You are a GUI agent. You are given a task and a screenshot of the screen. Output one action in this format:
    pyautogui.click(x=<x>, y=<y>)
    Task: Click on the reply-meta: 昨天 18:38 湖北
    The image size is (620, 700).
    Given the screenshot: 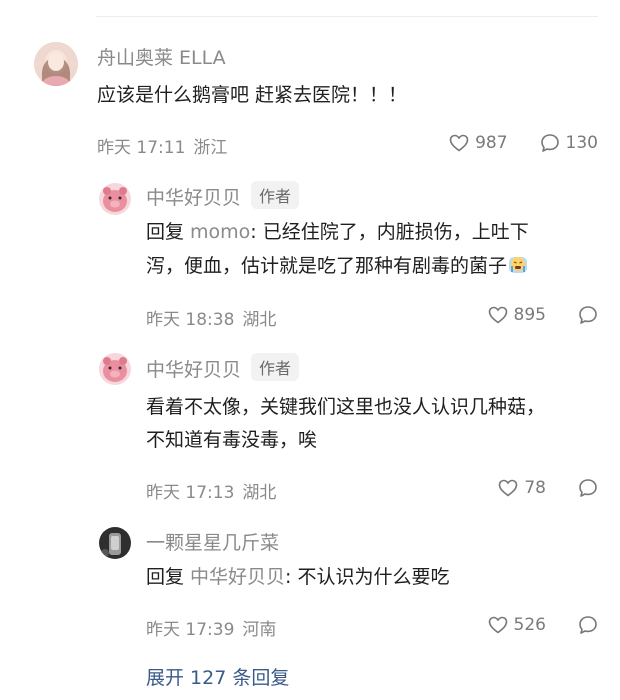 What is the action you would take?
    pyautogui.click(x=211, y=317)
    